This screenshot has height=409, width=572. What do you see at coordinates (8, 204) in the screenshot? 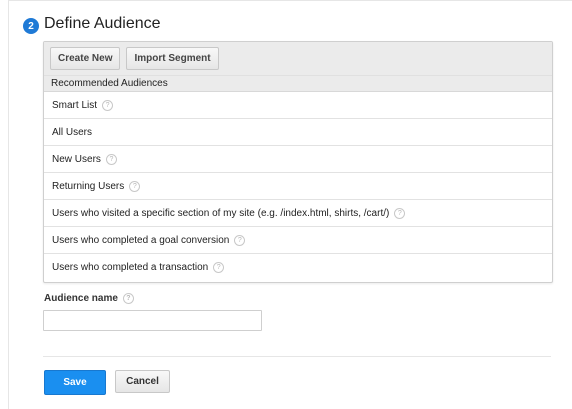
I see `left-divider` at bounding box center [8, 204].